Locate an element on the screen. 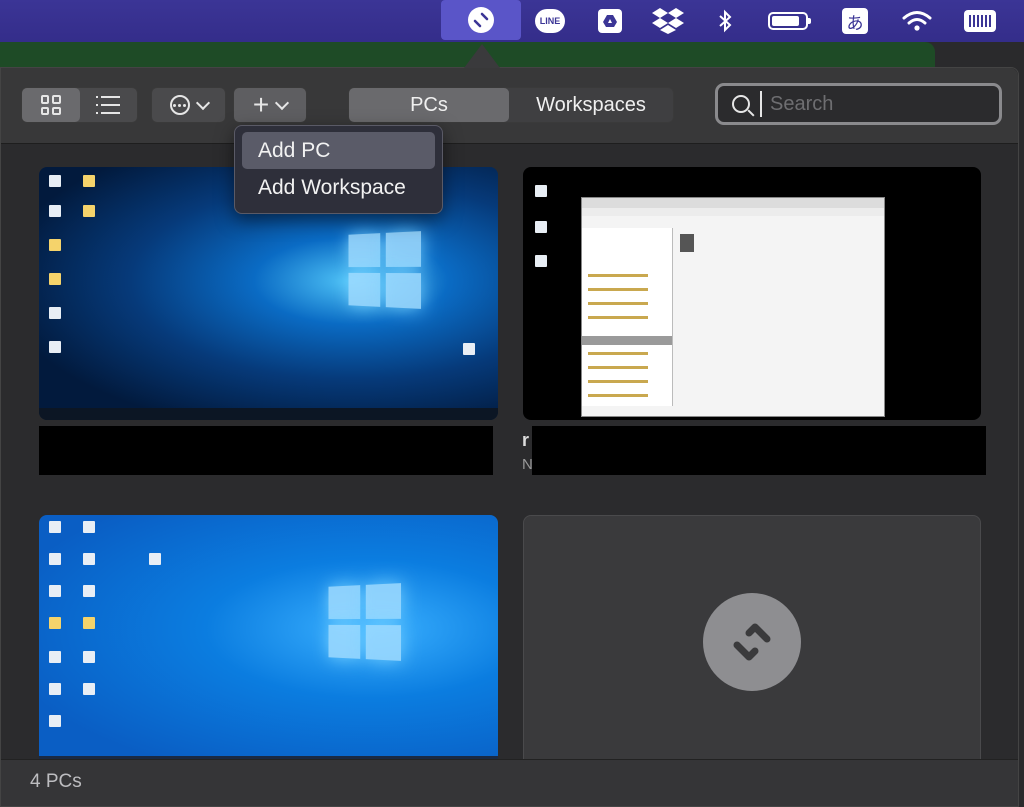 The width and height of the screenshot is (1024, 807). grid-view-button is located at coordinates (51, 105).